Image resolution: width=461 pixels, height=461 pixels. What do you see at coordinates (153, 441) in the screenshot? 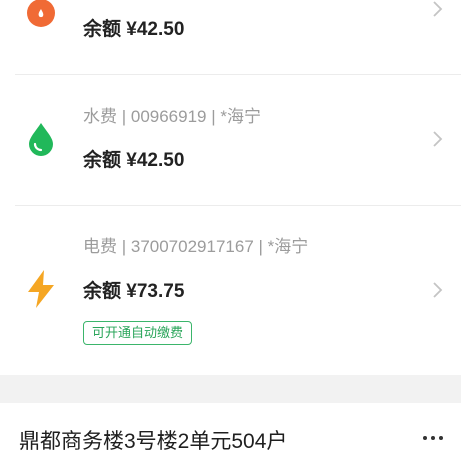
I see `address-title: 鼎都商务楼3号楼2单元504户` at bounding box center [153, 441].